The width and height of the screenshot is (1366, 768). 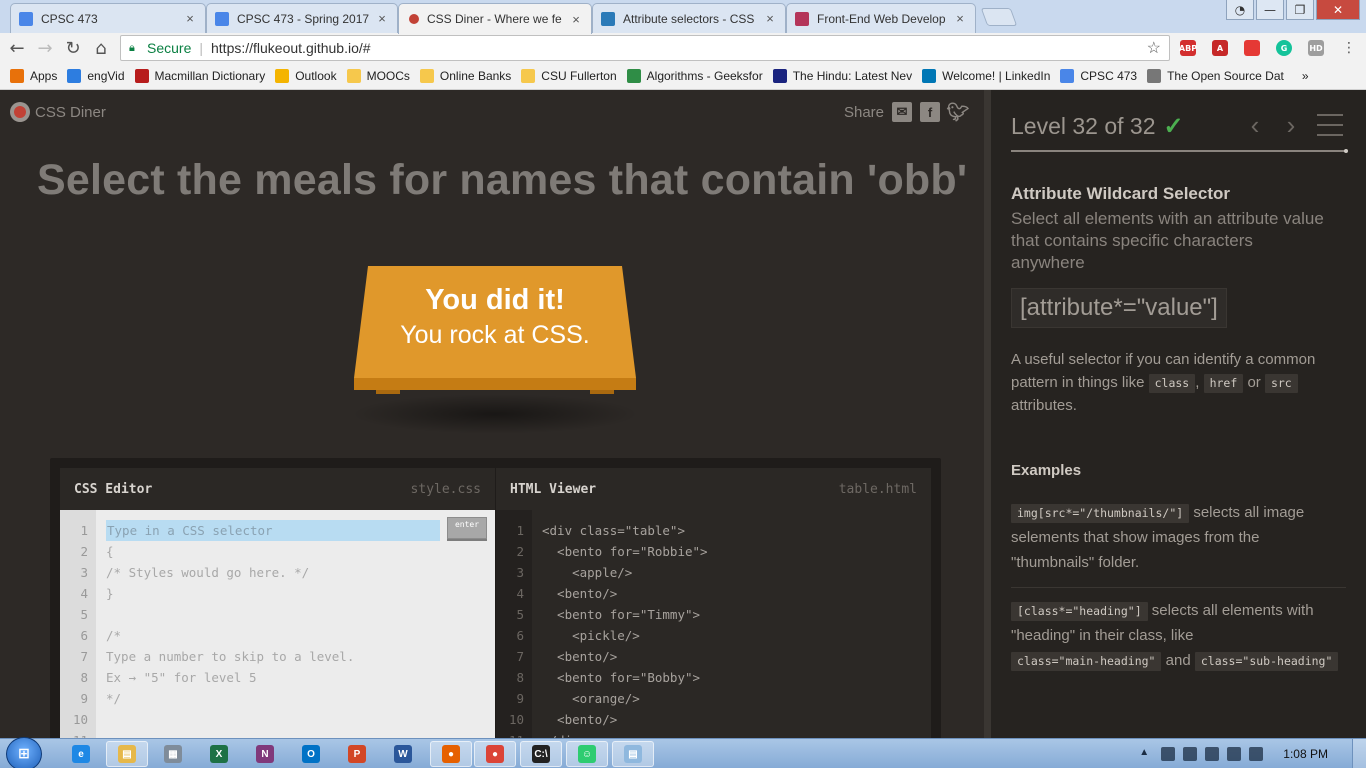 I want to click on bookmark-open-source: The Open Source Dat, so click(x=1215, y=76).